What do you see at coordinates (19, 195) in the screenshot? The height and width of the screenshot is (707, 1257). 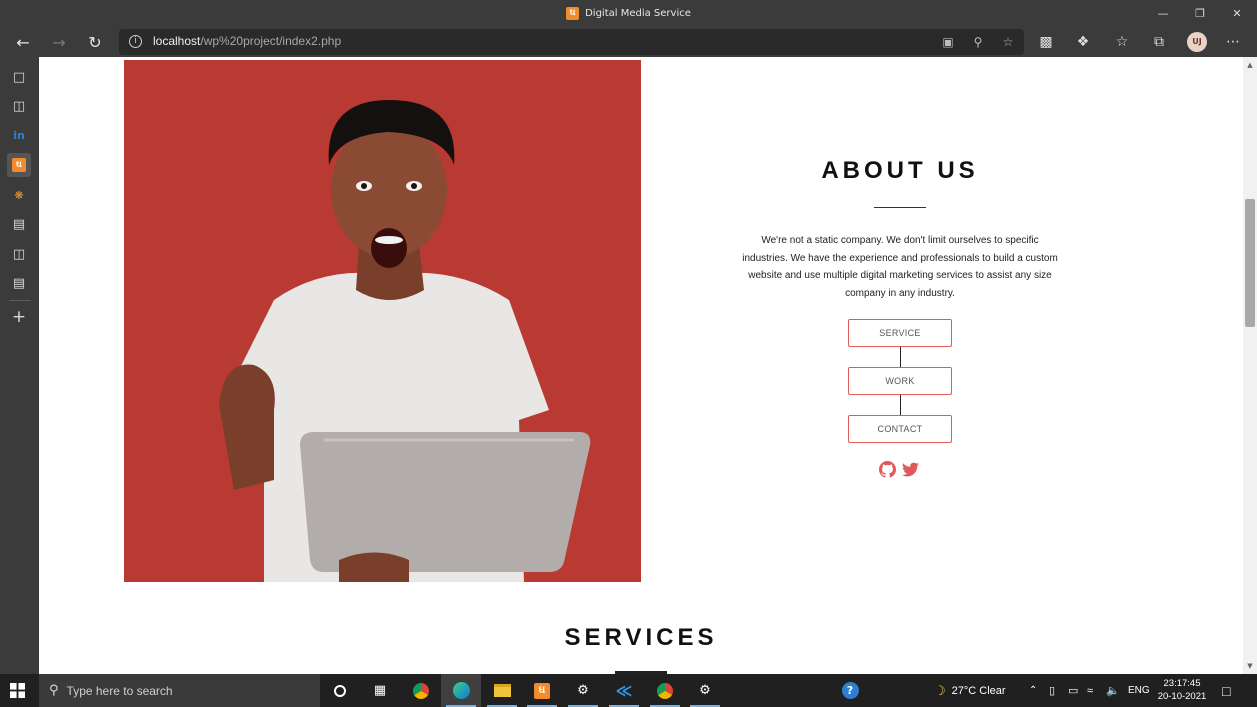 I see `tab-icon: ❋` at bounding box center [19, 195].